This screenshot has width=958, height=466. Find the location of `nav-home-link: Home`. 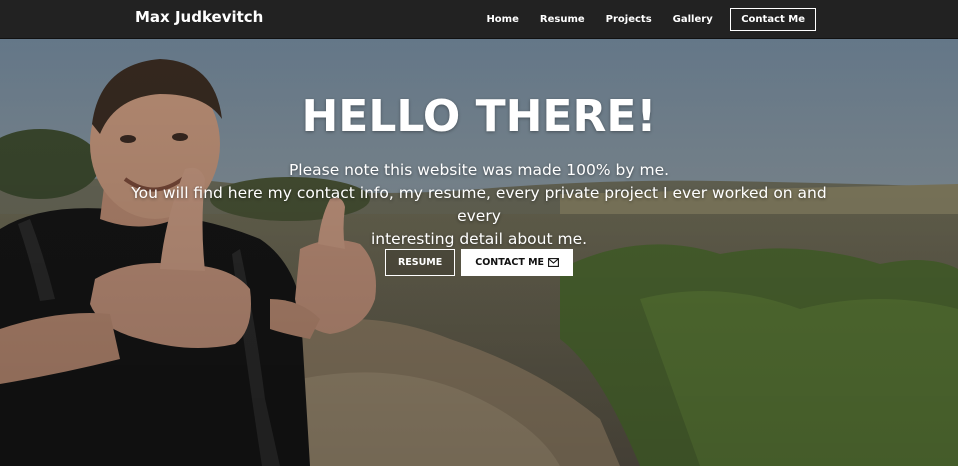

nav-home-link: Home is located at coordinates (502, 19).